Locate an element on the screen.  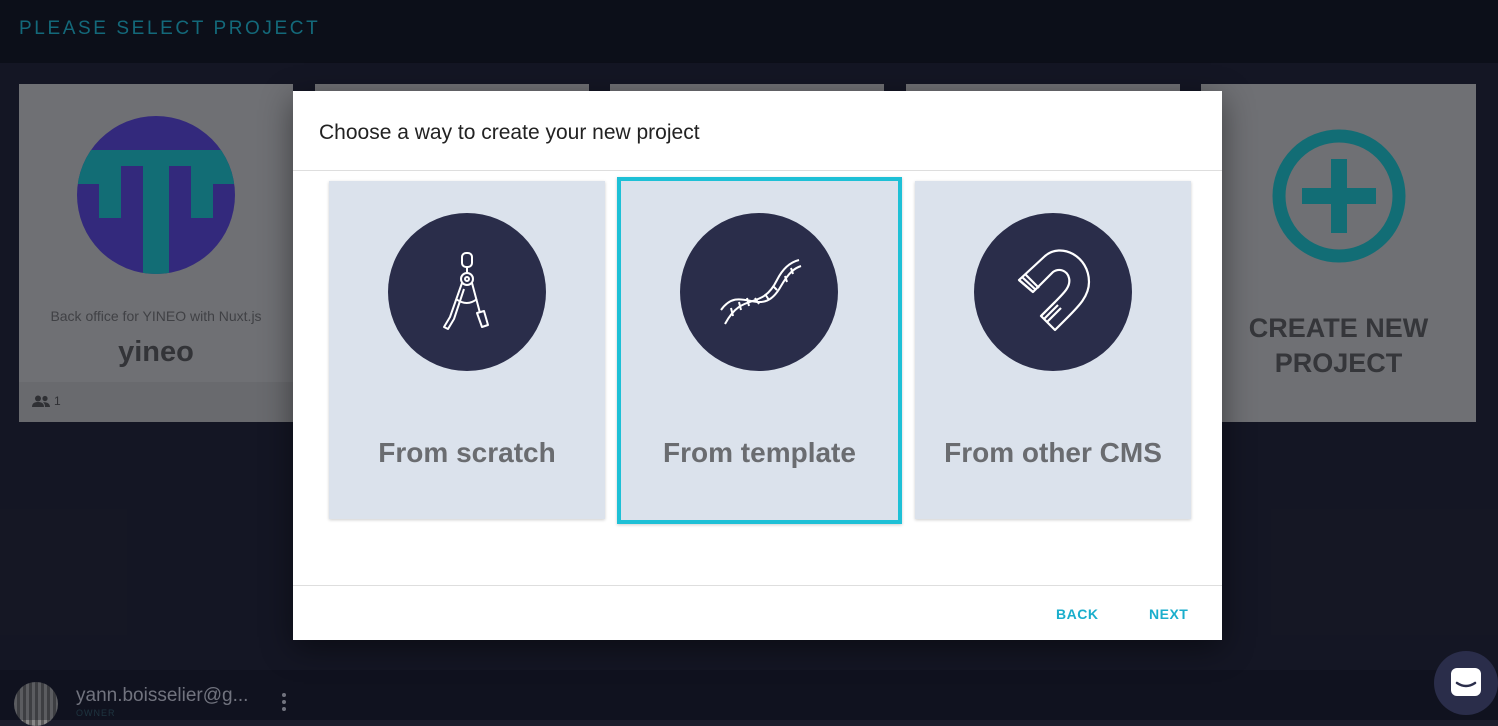
dna-icon is located at coordinates (761, 292).